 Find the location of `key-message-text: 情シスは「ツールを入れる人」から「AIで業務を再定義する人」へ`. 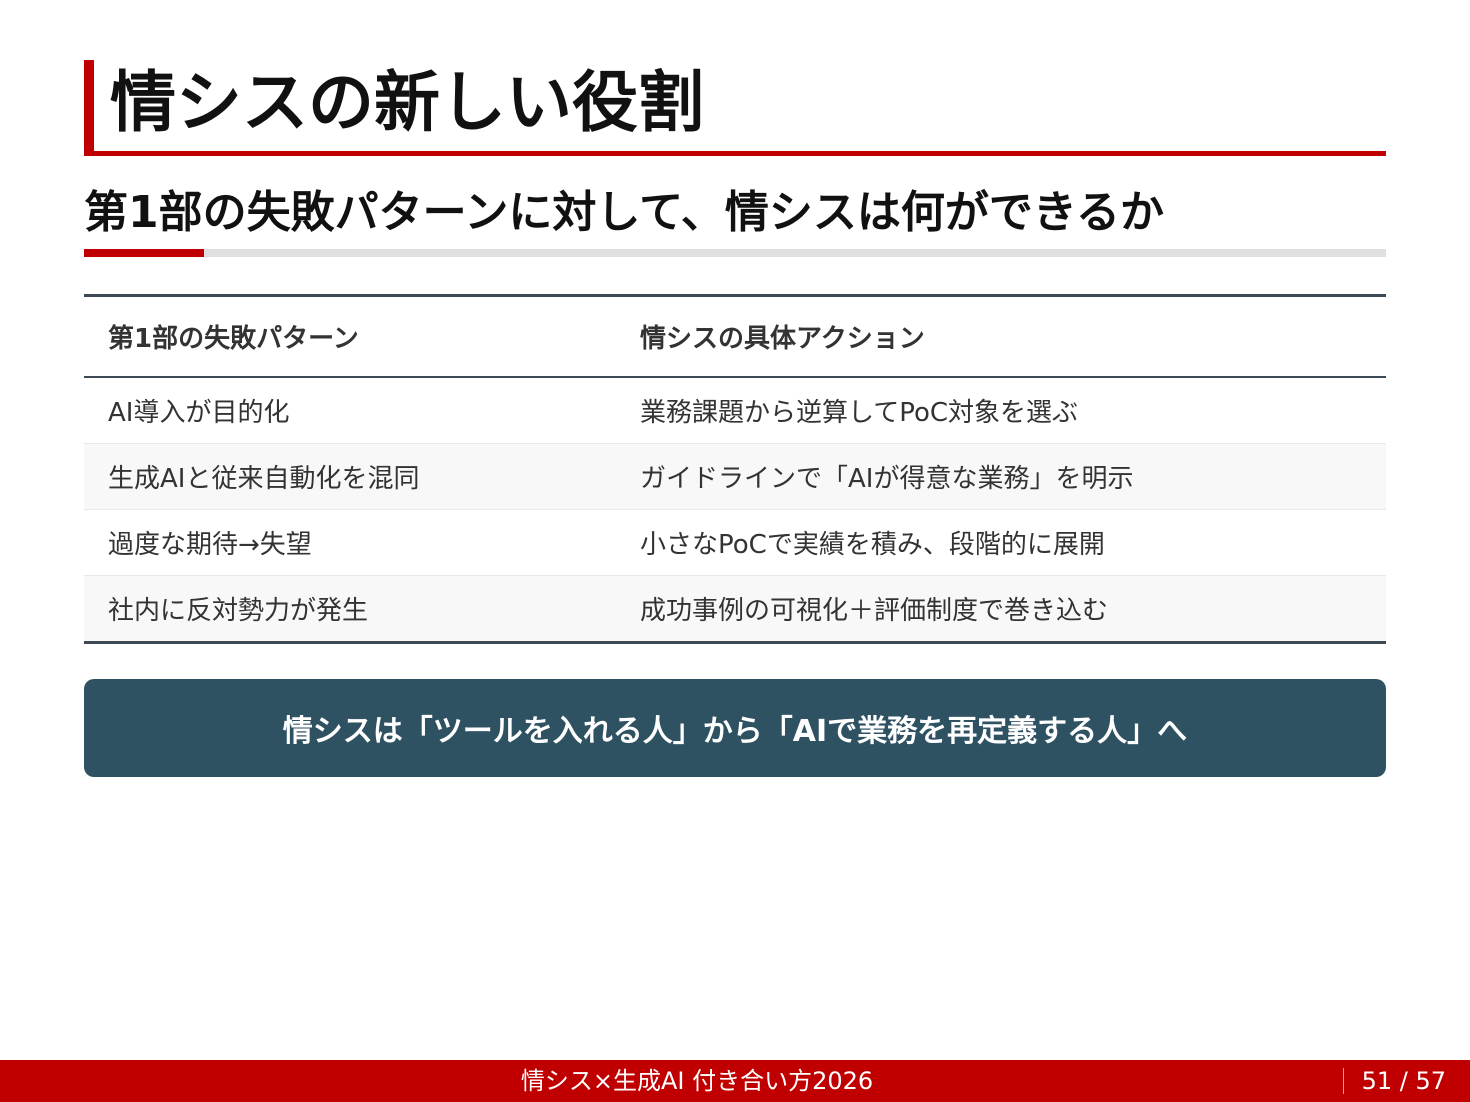

key-message-text: 情シスは「ツールを入れる人」から「AIで業務を再定義する人」へ is located at coordinates (735, 731).